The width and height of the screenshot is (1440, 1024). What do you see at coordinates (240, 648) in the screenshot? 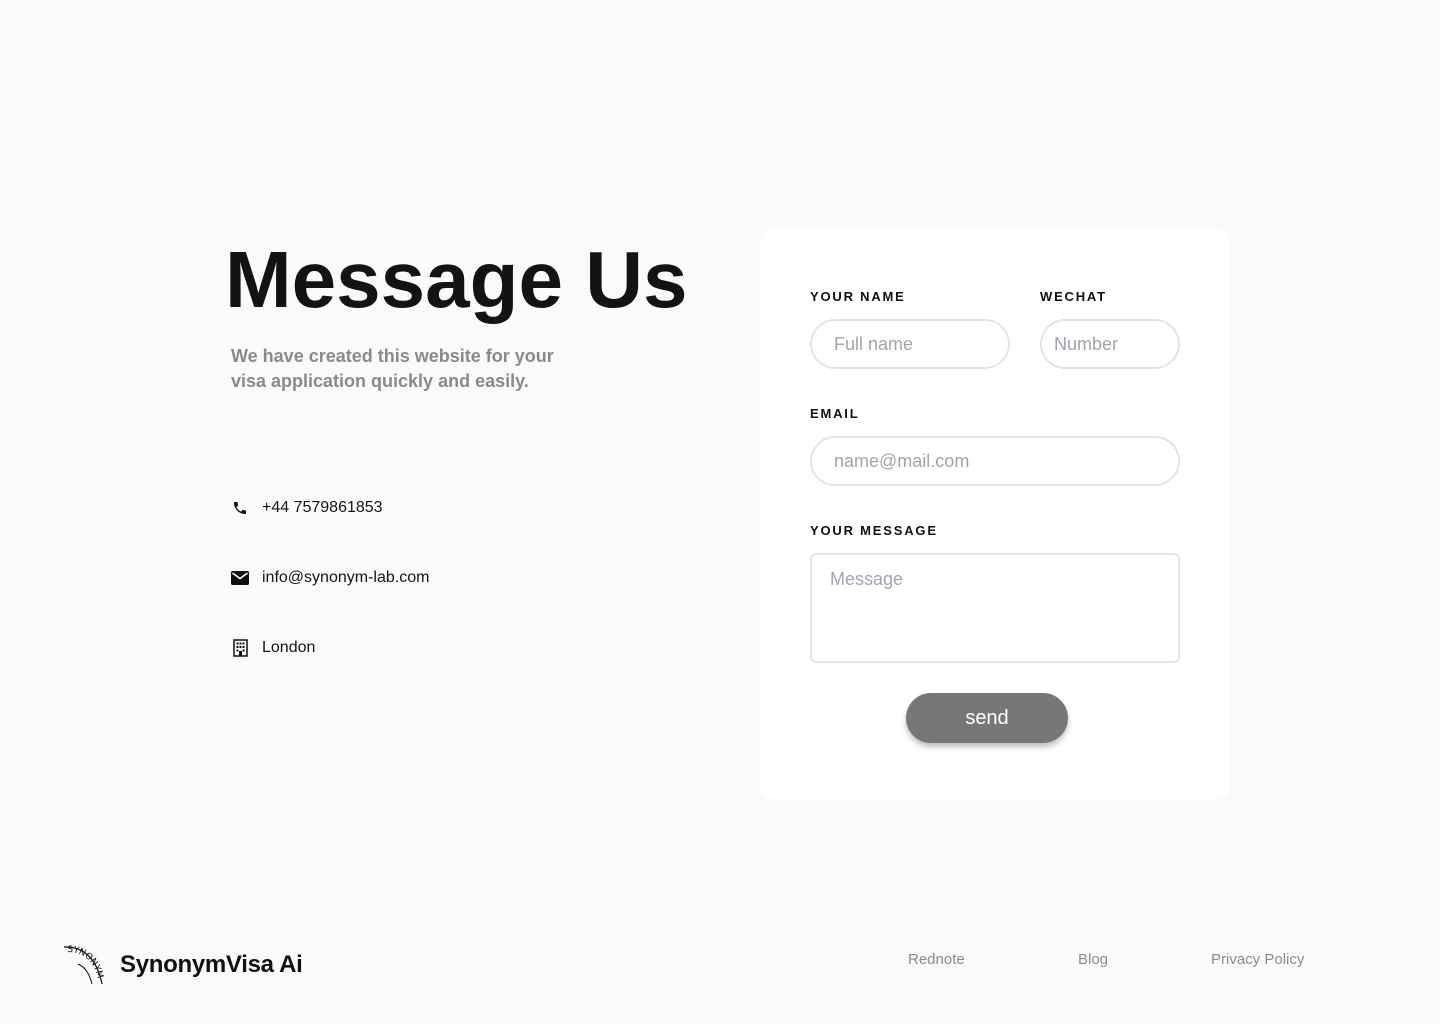
I see `building-icon` at bounding box center [240, 648].